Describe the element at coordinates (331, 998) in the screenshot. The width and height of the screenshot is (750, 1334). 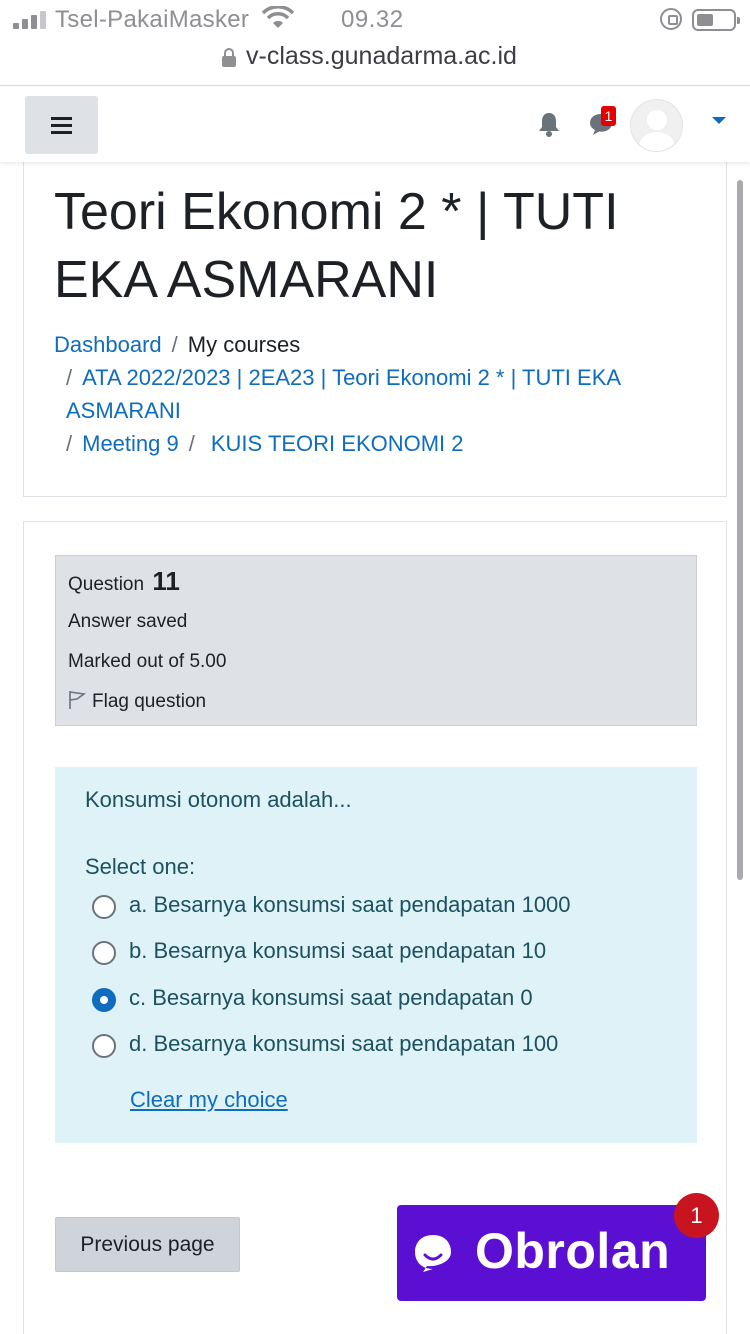
I see `answer-option-label: c. Besarnya konsumsi saat pendapatan 0` at that location.